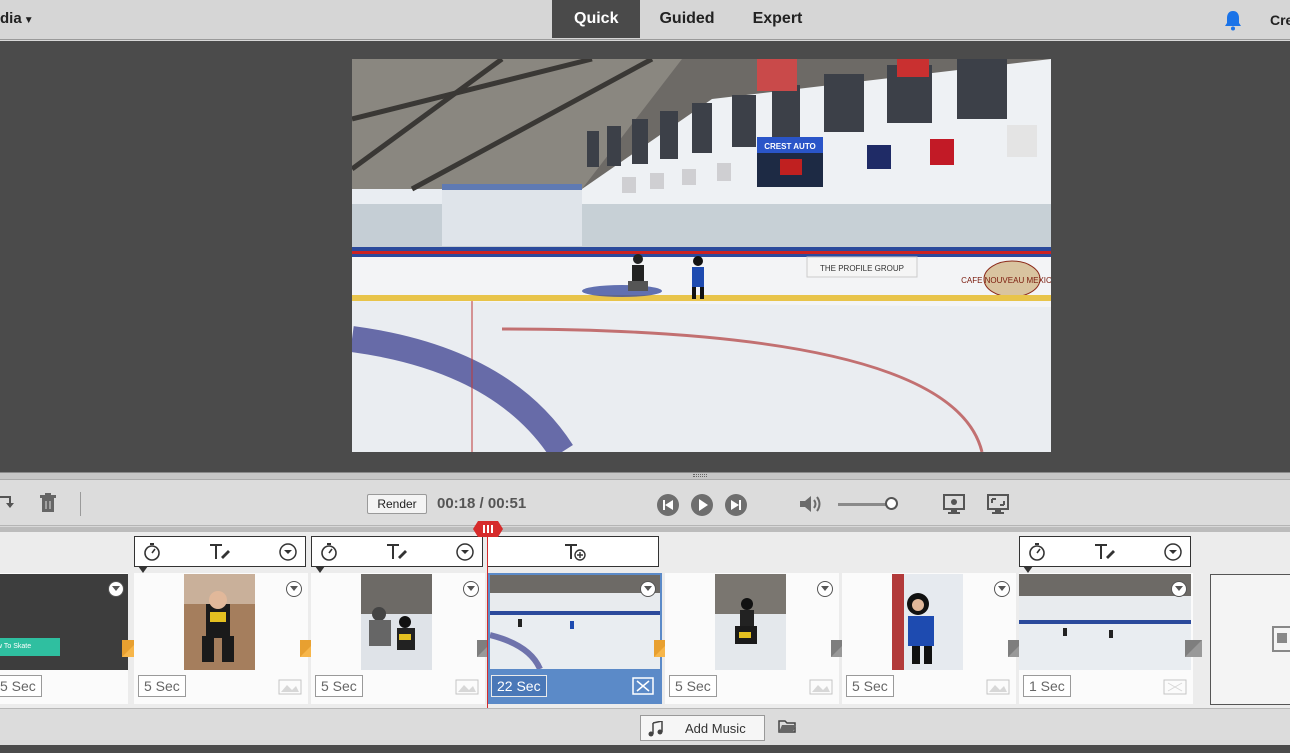 Image resolution: width=1290 pixels, height=753 pixels. What do you see at coordinates (1233, 20) in the screenshot?
I see `bell-icon` at bounding box center [1233, 20].